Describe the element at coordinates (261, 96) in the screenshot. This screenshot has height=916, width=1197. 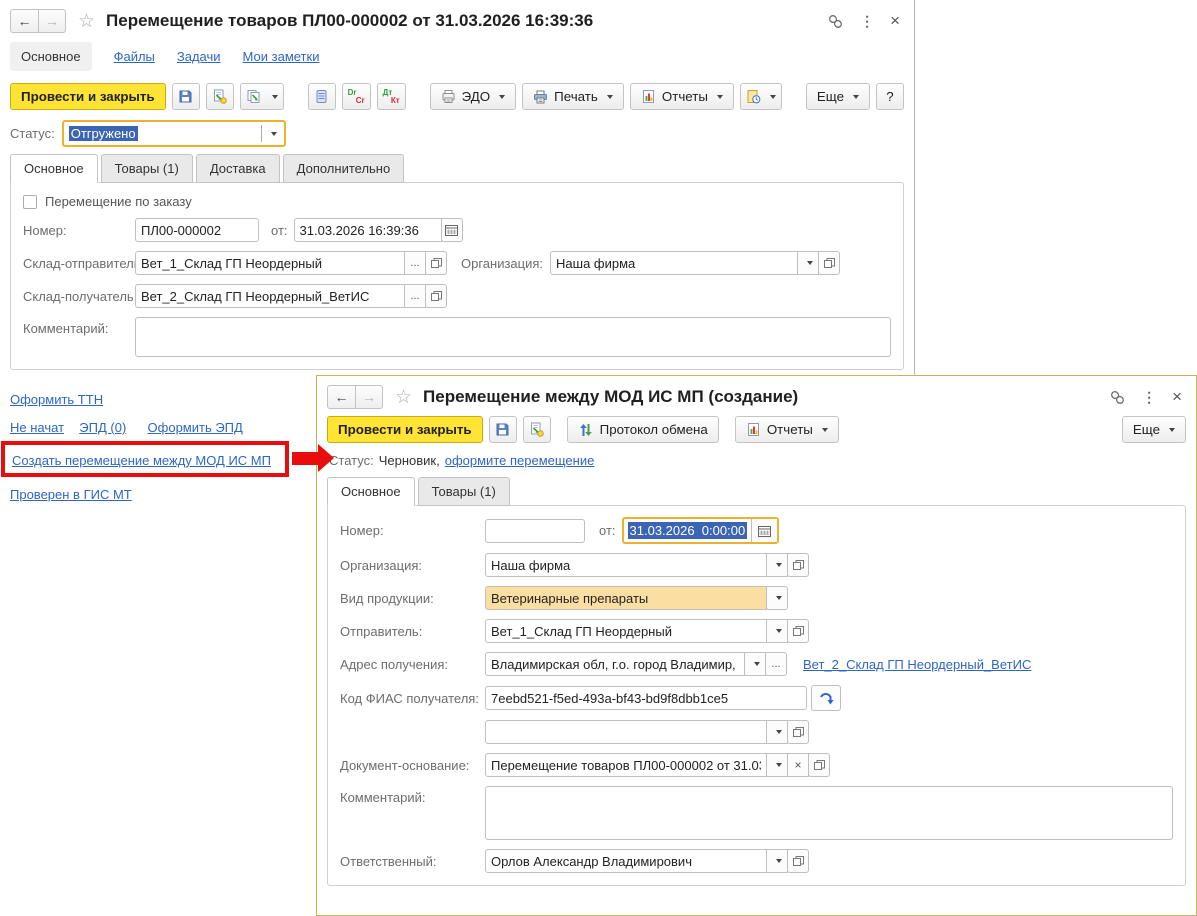
I see `post-variants-button` at that location.